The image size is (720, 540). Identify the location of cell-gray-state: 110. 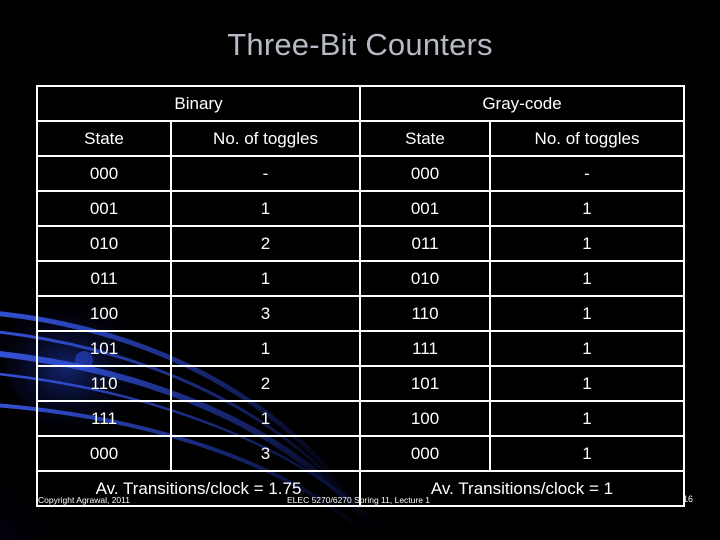
(424, 312).